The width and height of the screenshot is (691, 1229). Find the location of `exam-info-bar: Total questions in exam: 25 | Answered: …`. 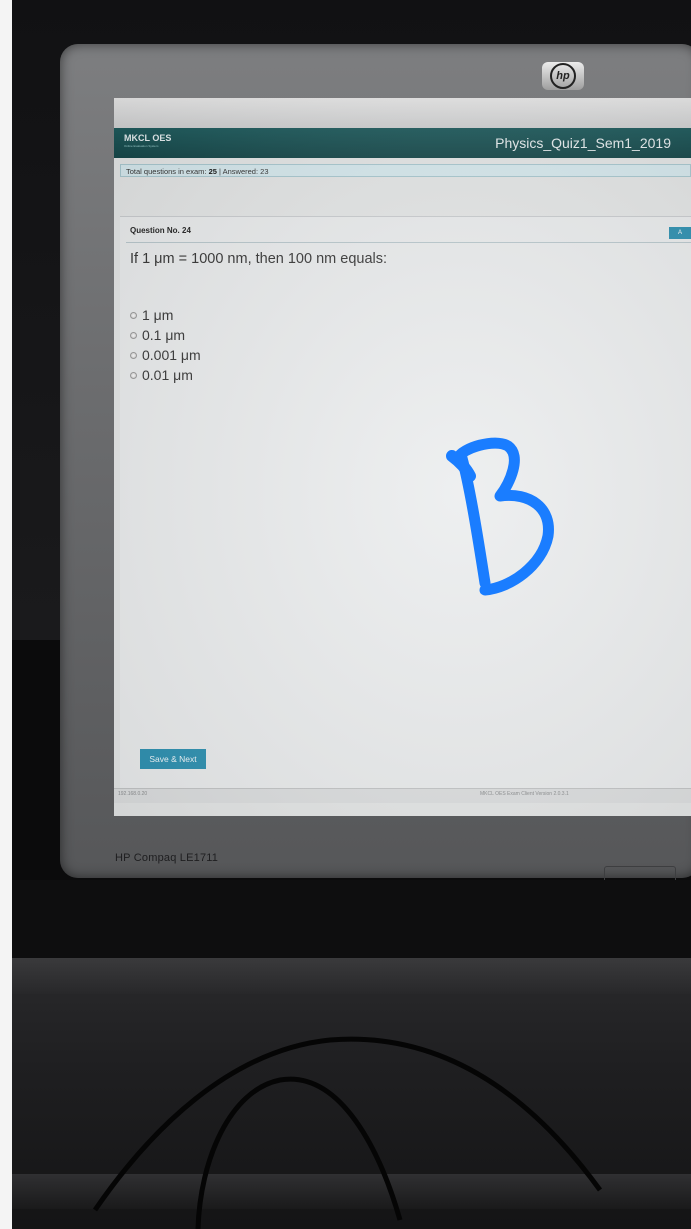

exam-info-bar: Total questions in exam: 25 | Answered: … is located at coordinates (405, 170).